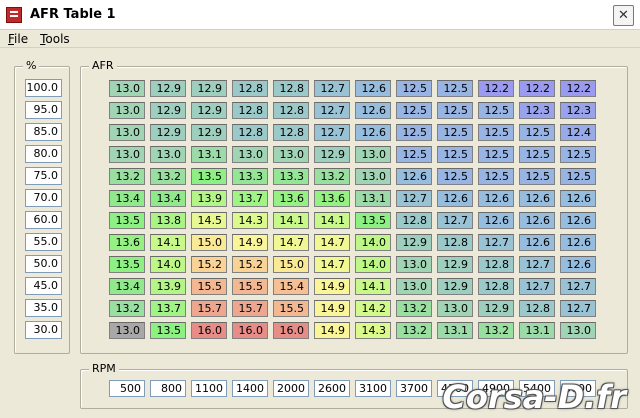 This screenshot has height=418, width=640. I want to click on rpm-cell: 3100, so click(373, 388).